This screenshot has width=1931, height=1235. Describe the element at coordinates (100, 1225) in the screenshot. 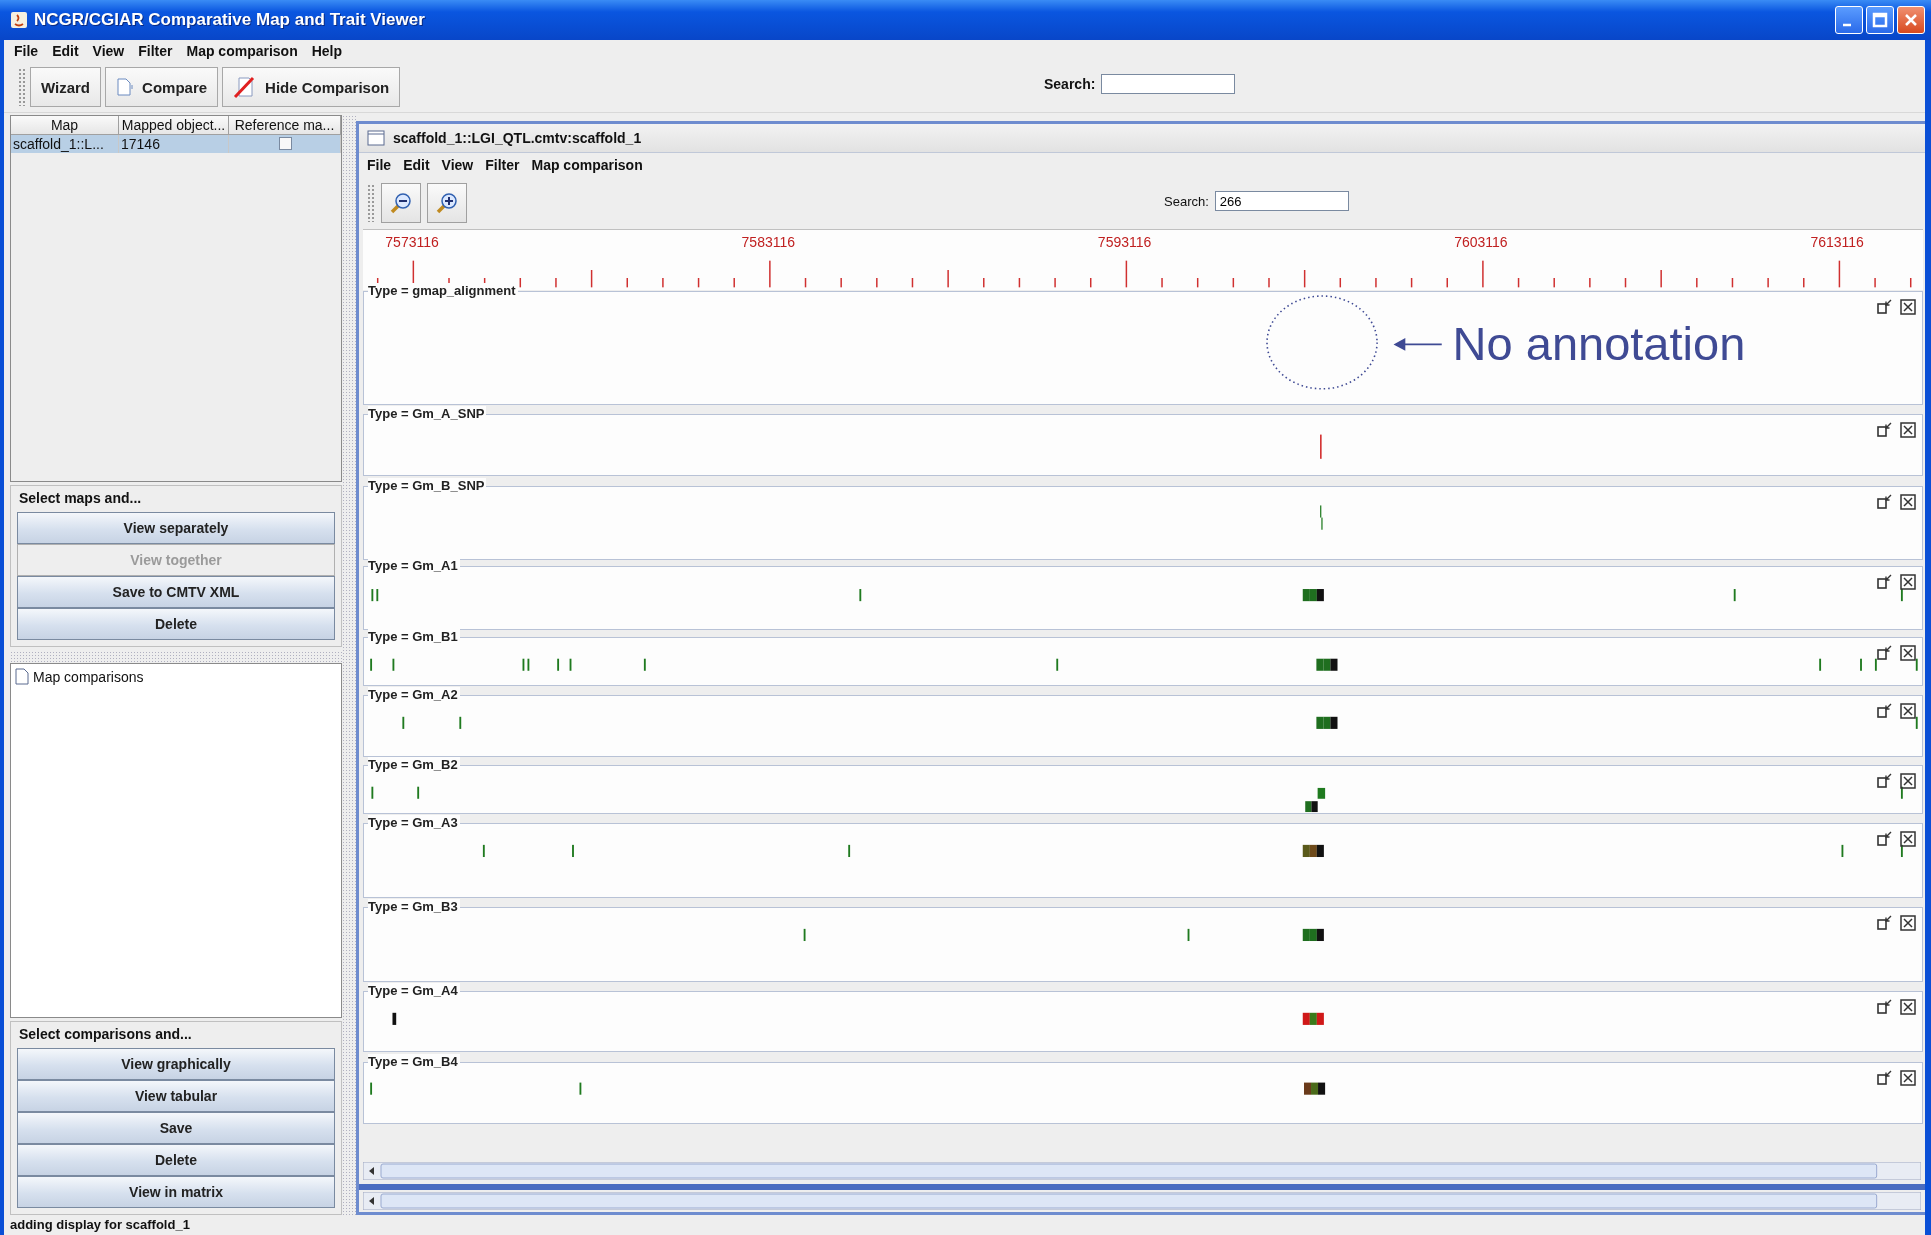

I see `status-text: adding display for scaffold_1` at that location.